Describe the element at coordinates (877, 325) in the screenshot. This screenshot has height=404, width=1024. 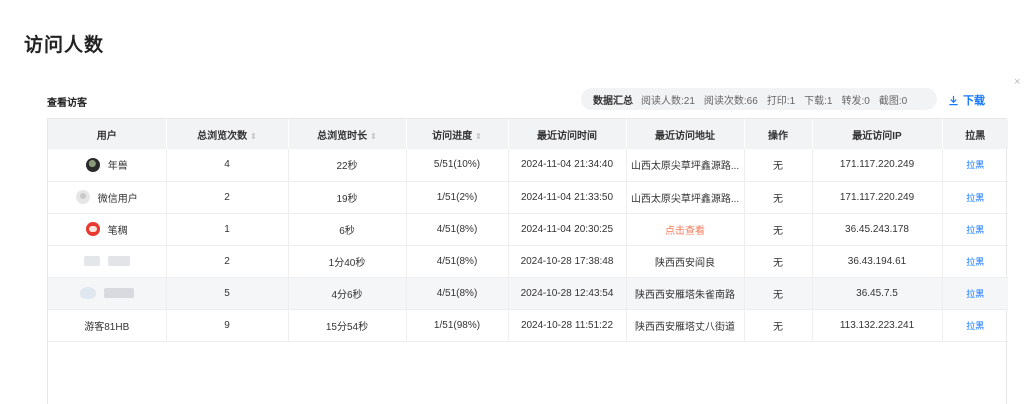
I see `cell-ip: 113.132.223.241` at that location.